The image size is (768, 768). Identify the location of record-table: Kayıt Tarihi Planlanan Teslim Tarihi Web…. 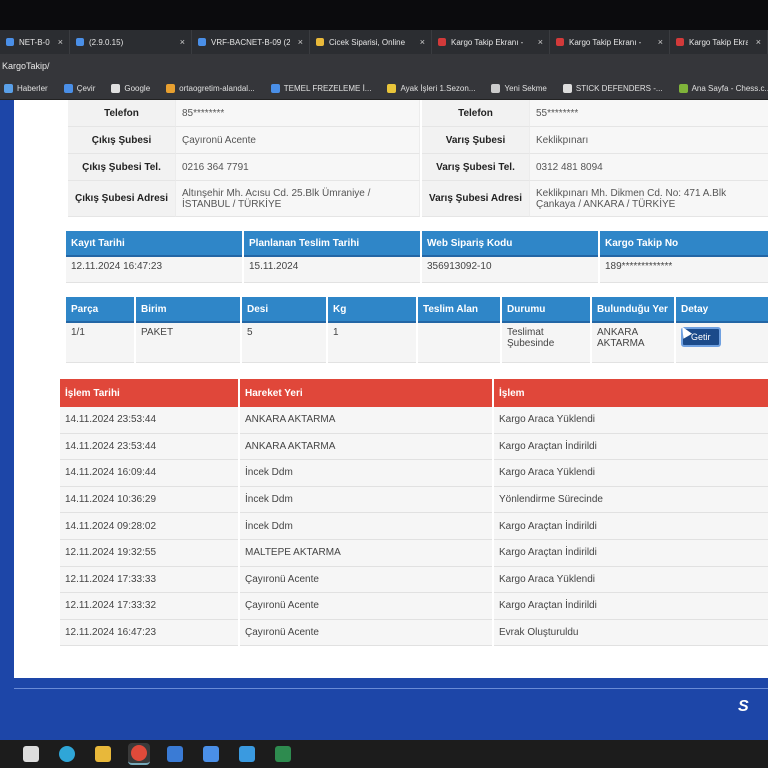
(416, 257).